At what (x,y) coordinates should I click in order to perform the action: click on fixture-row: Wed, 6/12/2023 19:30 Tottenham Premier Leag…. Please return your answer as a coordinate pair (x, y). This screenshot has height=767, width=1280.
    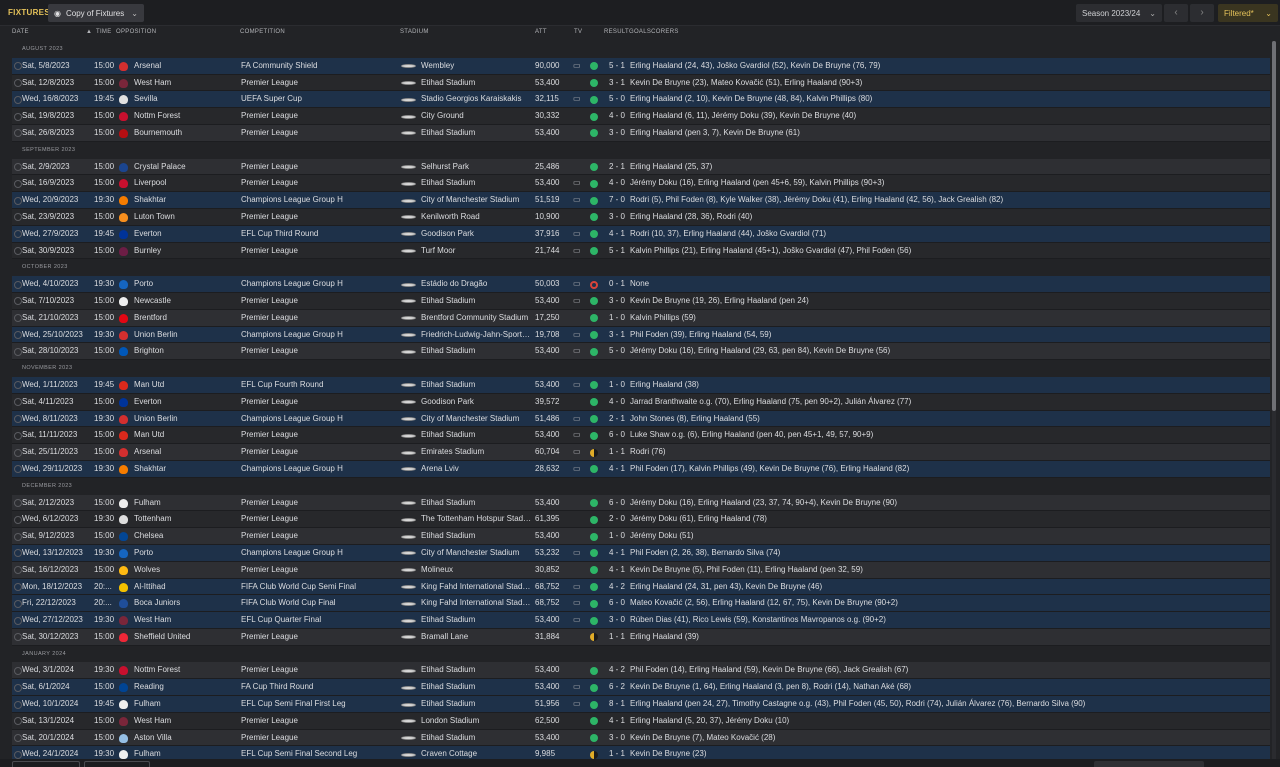
    Looking at the image, I should click on (641, 520).